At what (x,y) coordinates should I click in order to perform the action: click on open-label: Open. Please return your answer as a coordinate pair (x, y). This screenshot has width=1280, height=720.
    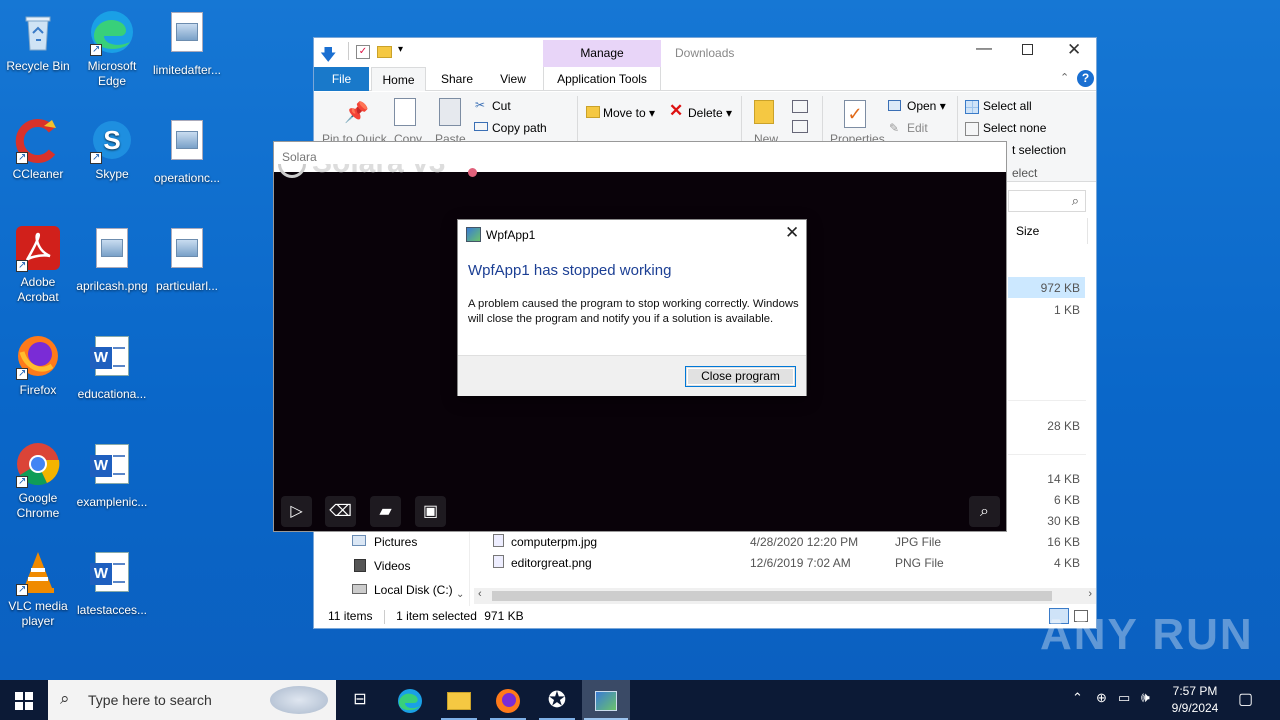
    Looking at the image, I should click on (922, 106).